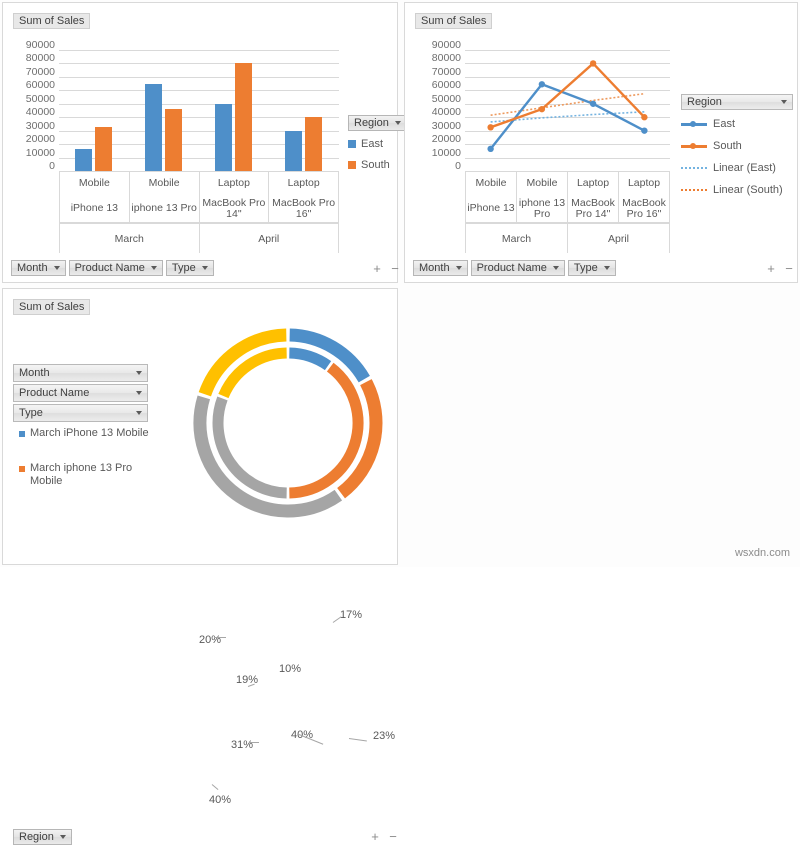  I want to click on line-chart-title: Sum of Sales, so click(454, 21).